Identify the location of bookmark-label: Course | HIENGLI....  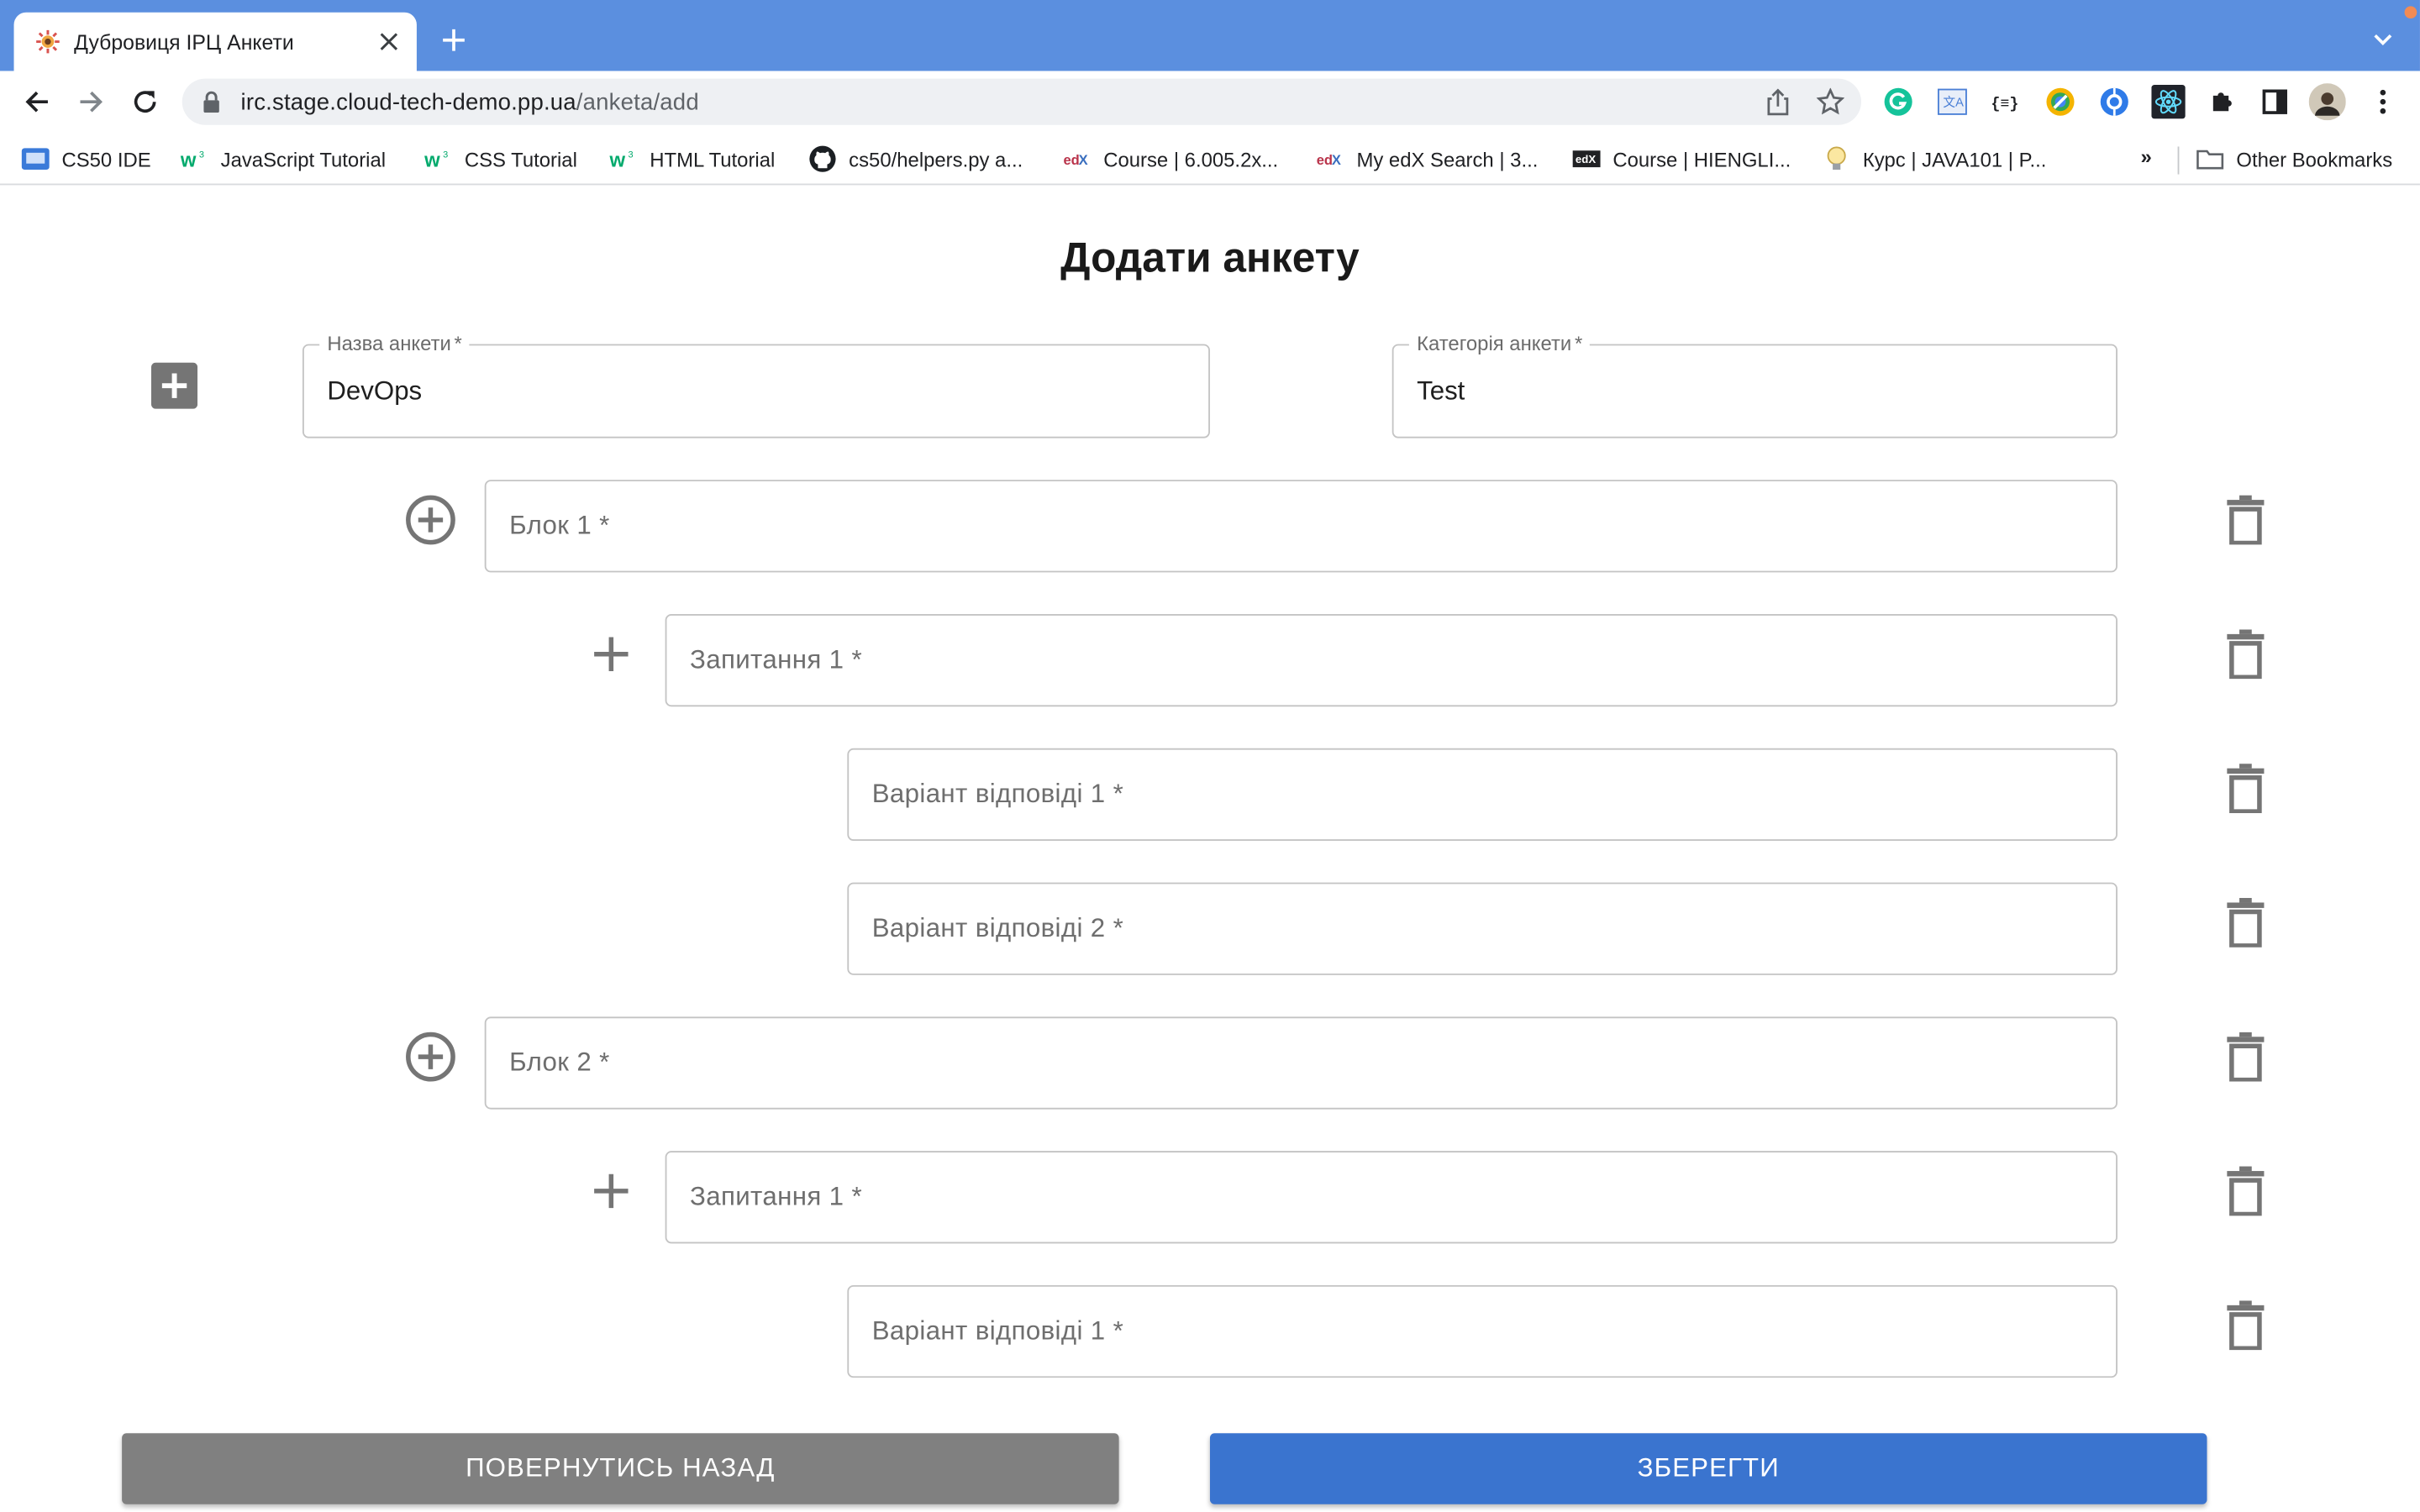
(1701, 159).